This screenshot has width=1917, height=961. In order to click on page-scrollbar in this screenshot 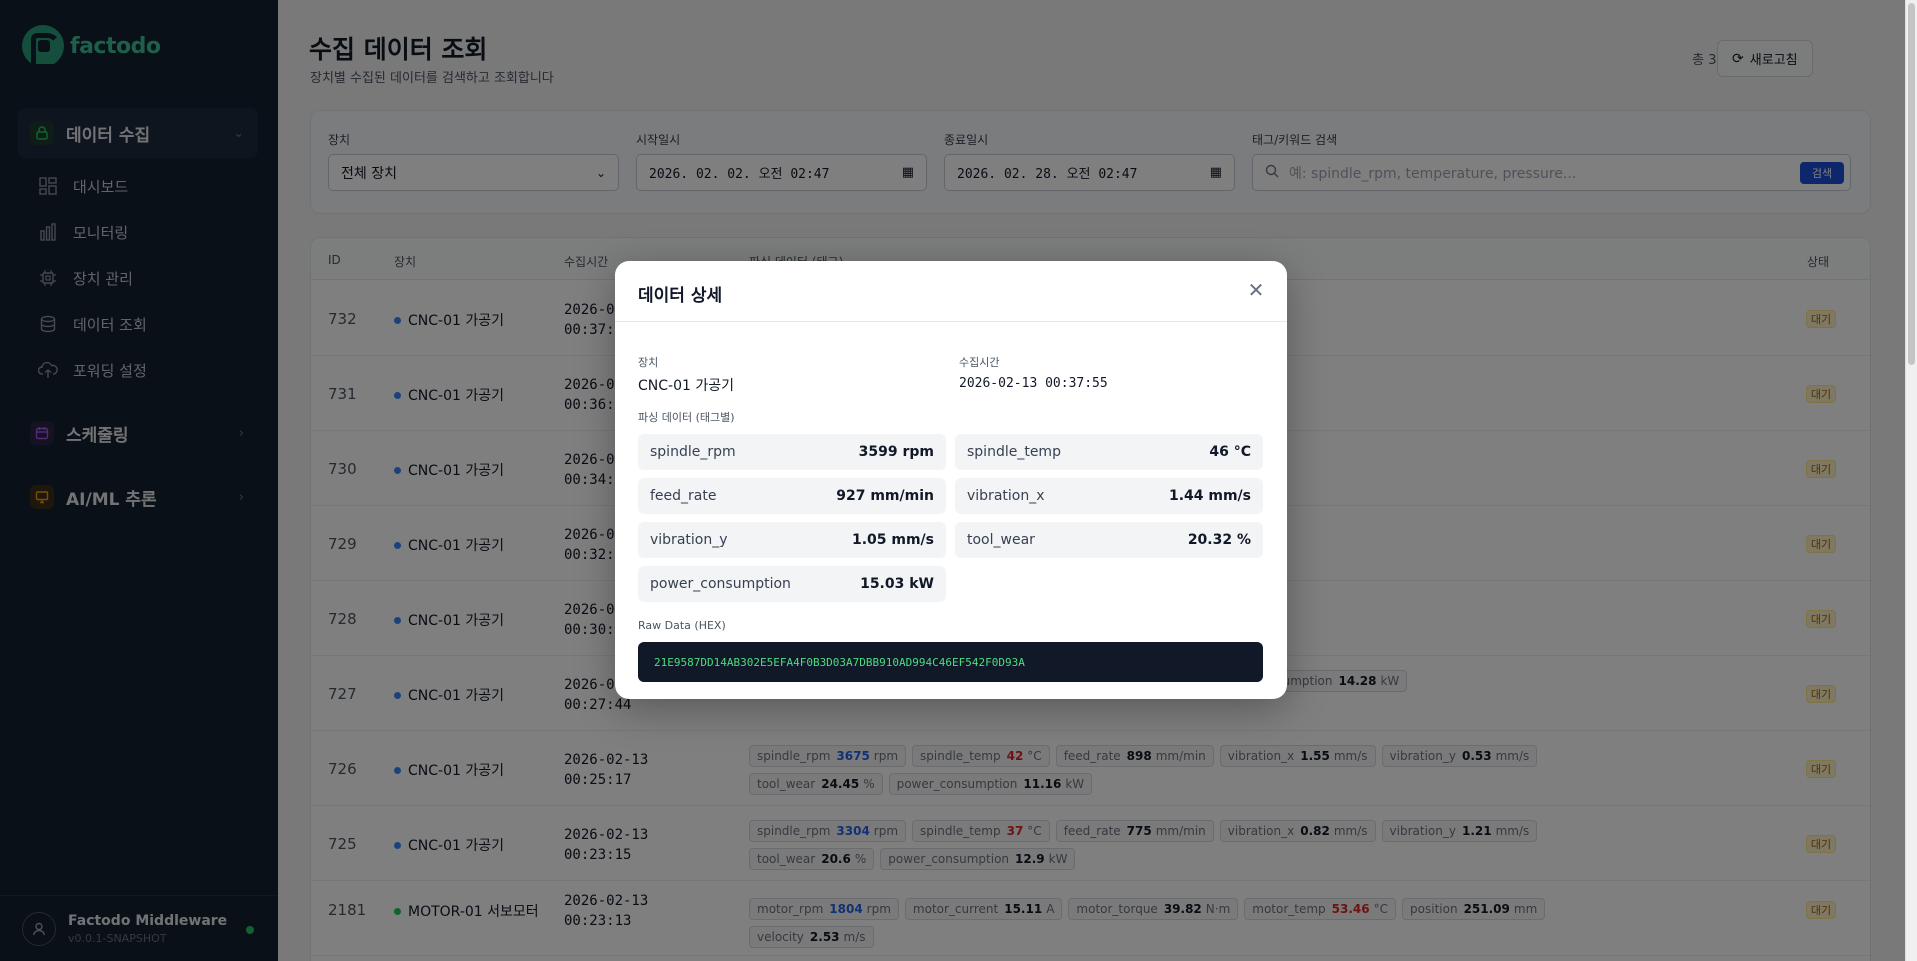, I will do `click(1911, 480)`.